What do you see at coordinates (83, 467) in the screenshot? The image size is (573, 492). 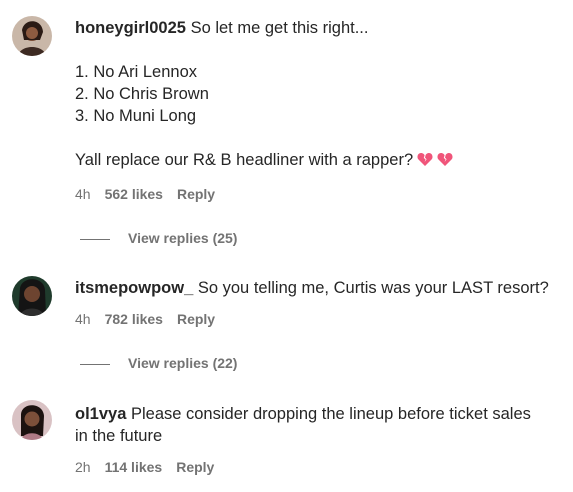 I see `comment-time: 2h` at bounding box center [83, 467].